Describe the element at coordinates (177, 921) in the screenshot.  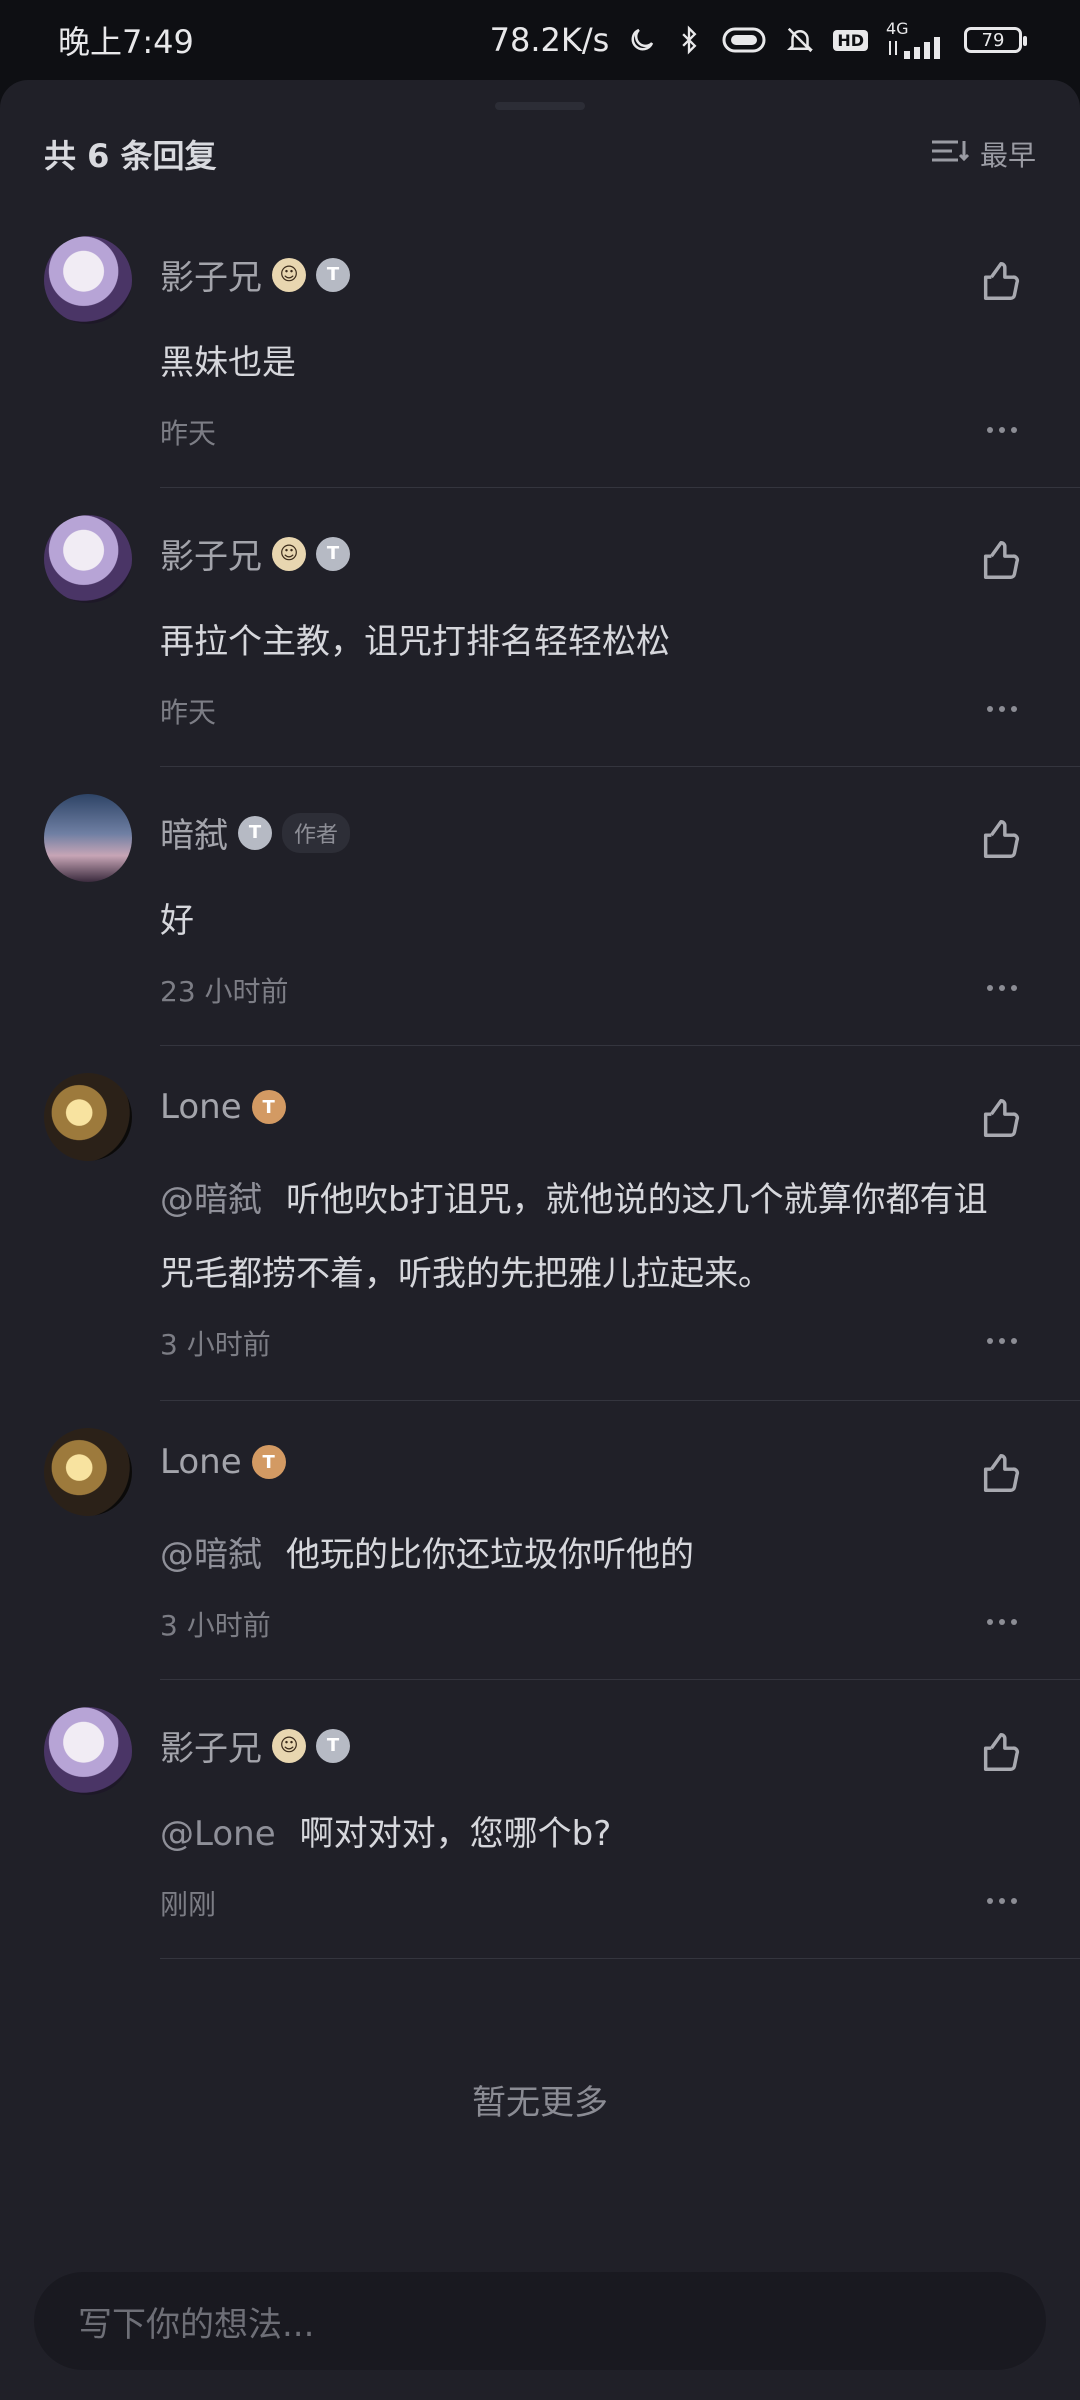
I see `comment-text: 好` at that location.